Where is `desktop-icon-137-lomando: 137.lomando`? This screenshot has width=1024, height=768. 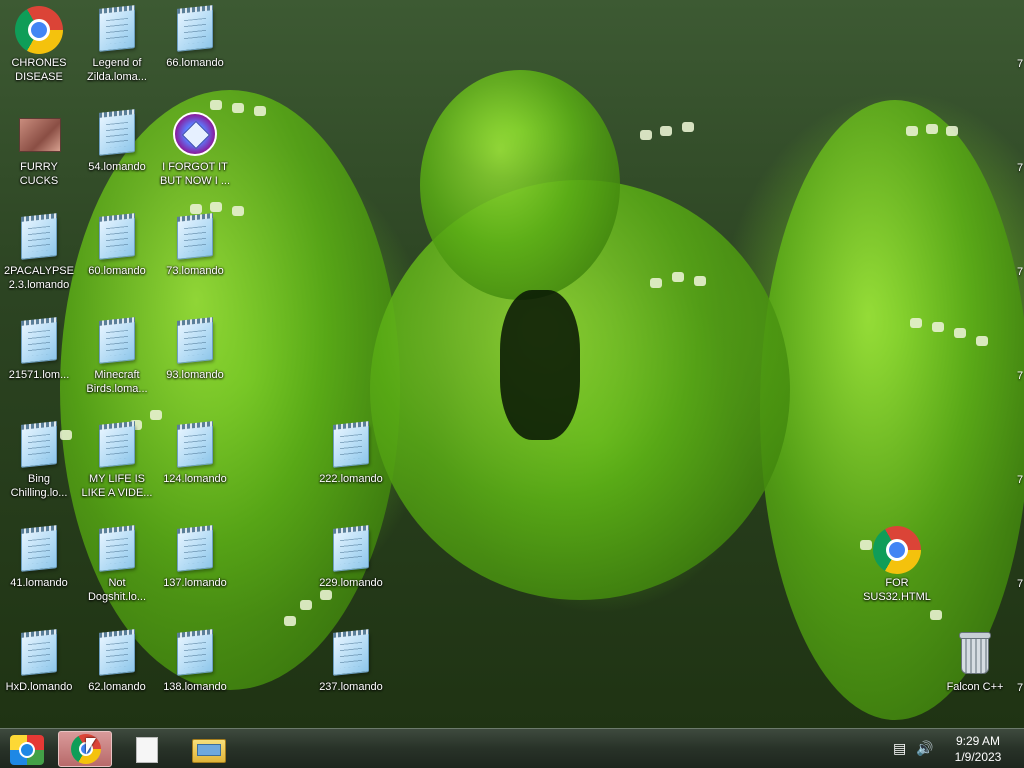
desktop-icon-137-lomando: 137.lomando is located at coordinates (195, 556).